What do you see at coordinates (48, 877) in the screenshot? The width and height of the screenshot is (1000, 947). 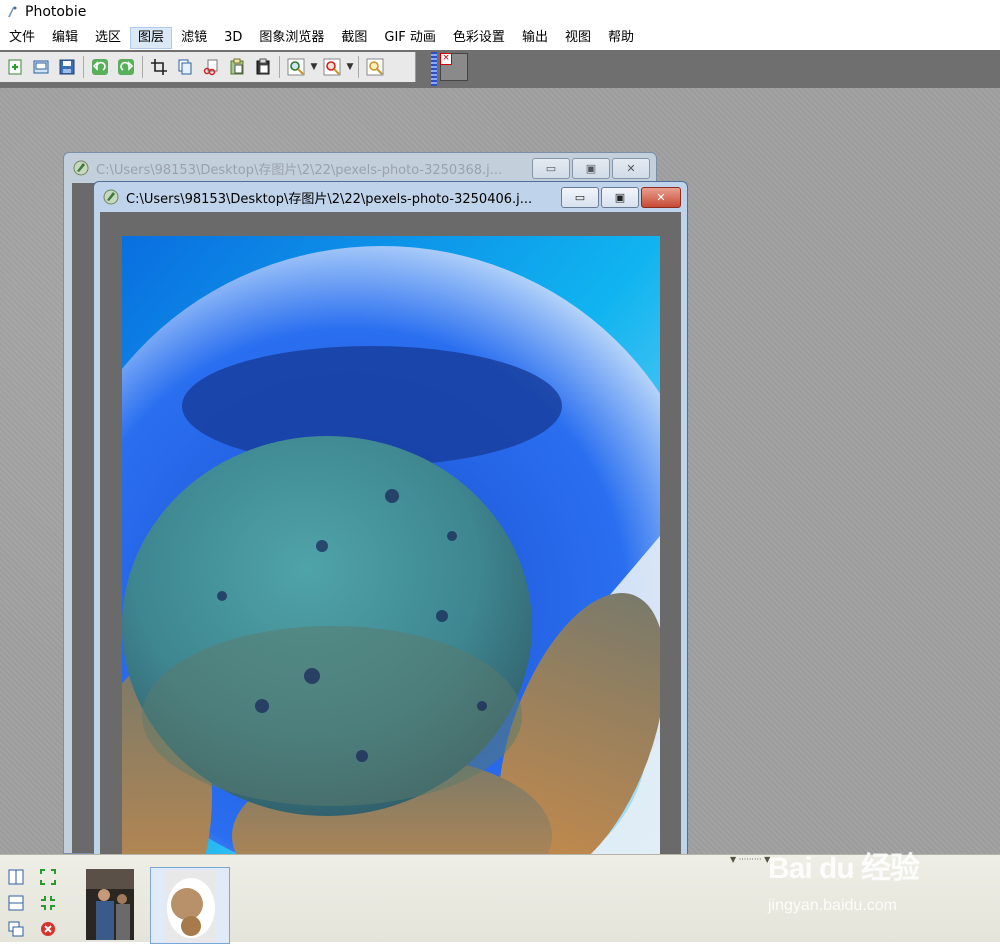 I see `fit-all-icon` at bounding box center [48, 877].